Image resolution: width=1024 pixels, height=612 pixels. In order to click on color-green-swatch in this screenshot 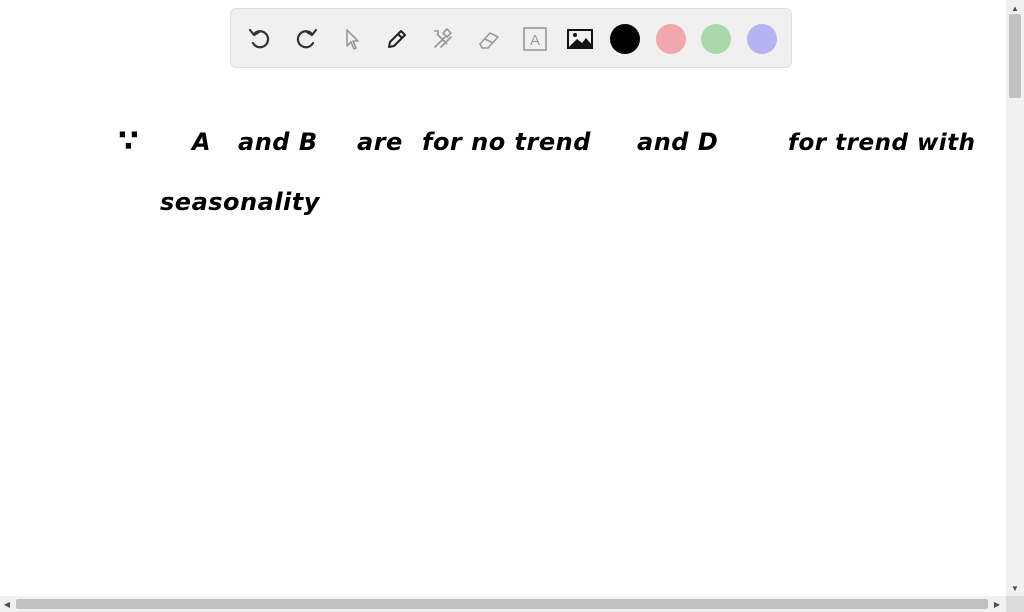, I will do `click(716, 39)`.